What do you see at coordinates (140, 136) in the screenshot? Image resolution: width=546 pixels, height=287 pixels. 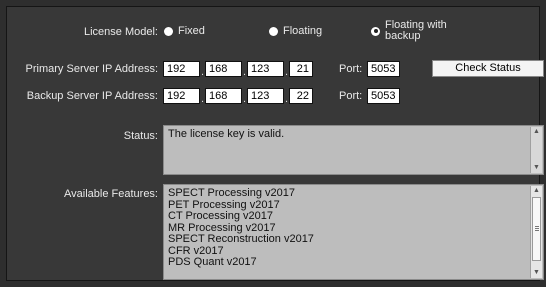 I see `status-label: Status:` at bounding box center [140, 136].